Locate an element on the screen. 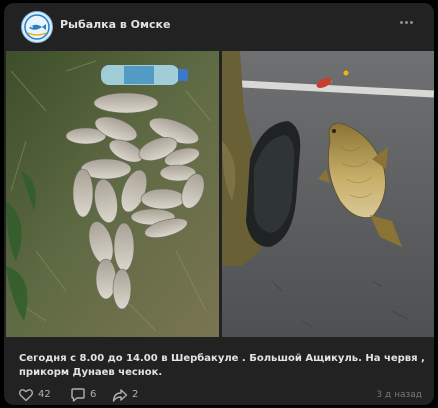 Image resolution: width=438 pixels, height=408 pixels. water-bottle is located at coordinates (144, 75).